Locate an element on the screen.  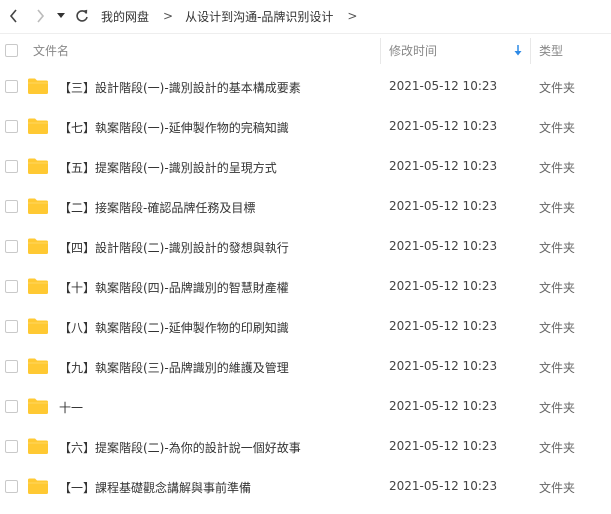
breadcrumb-current: 从设计到沟通-品牌识别设计 is located at coordinates (259, 16).